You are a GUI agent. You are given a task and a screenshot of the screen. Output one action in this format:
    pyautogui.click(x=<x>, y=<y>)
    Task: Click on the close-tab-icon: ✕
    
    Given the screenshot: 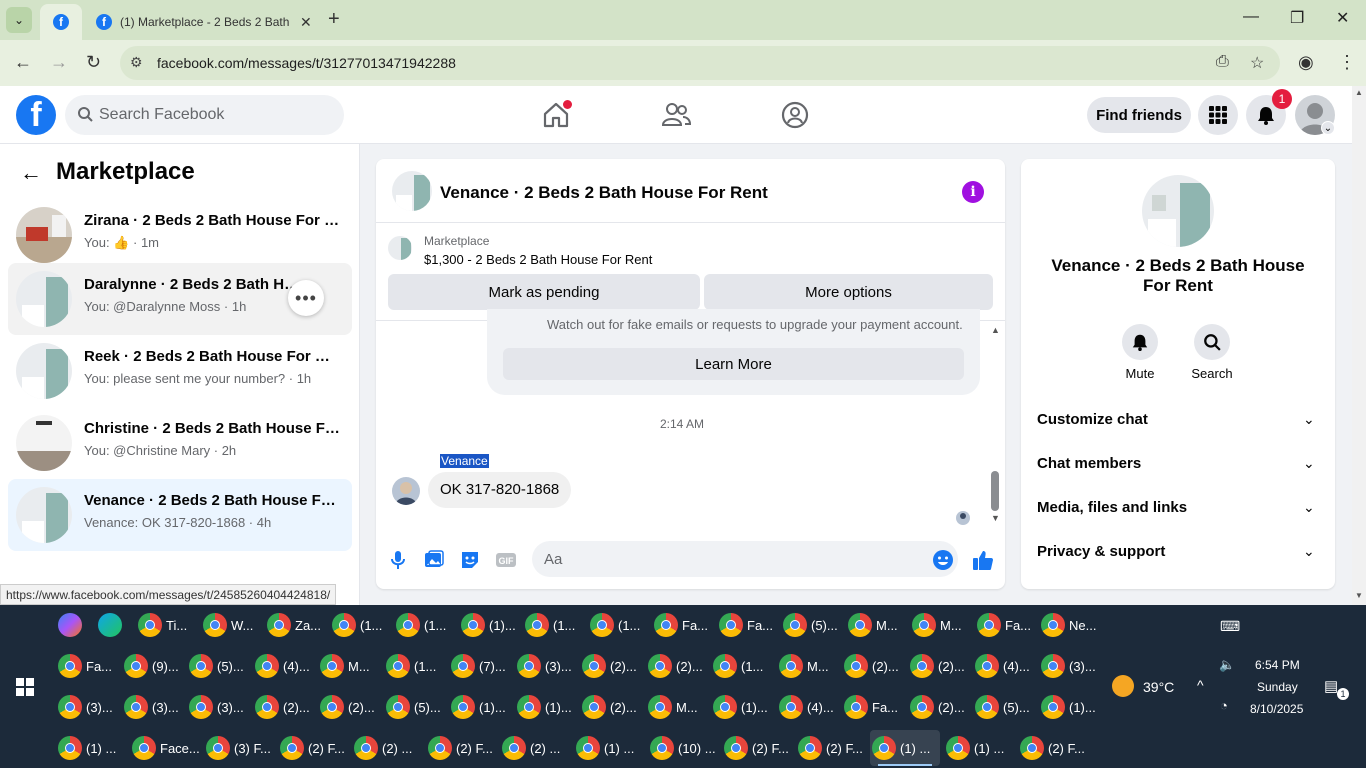 What is the action you would take?
    pyautogui.click(x=306, y=22)
    